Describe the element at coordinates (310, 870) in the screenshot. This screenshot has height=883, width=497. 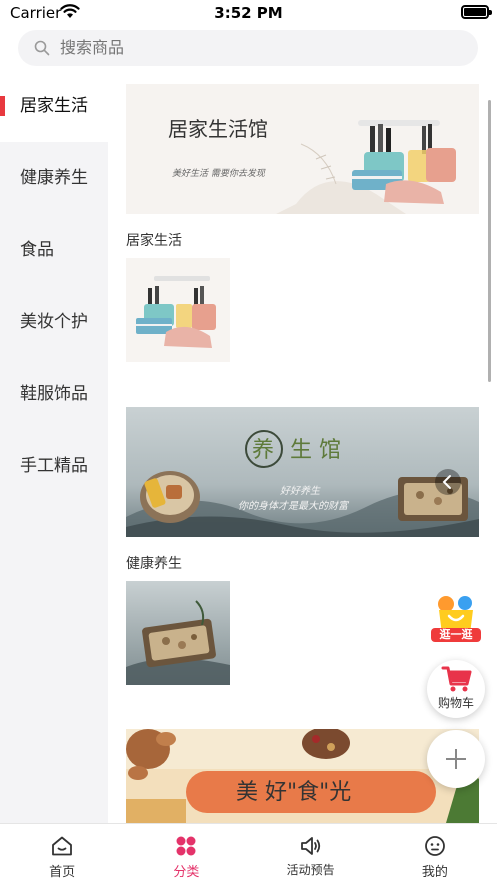
I see `tab-label: 活动预告` at that location.